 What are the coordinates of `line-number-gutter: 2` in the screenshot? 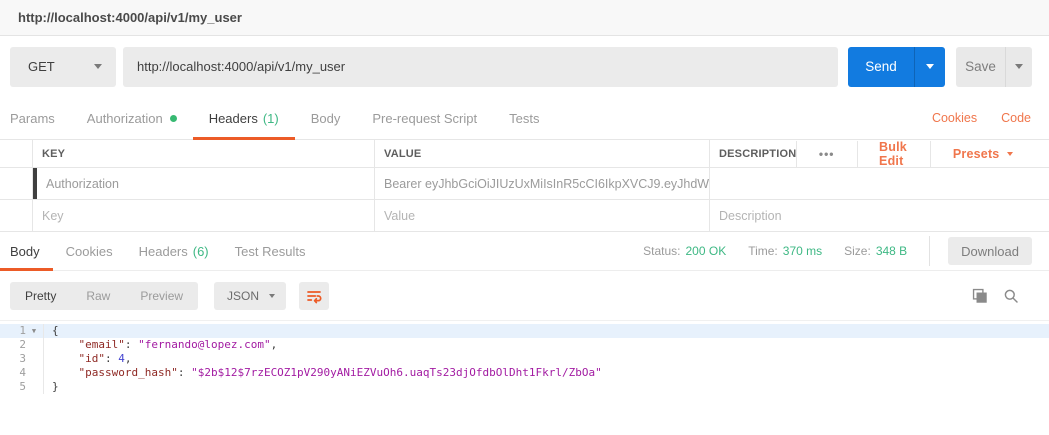 It's located at (22, 345).